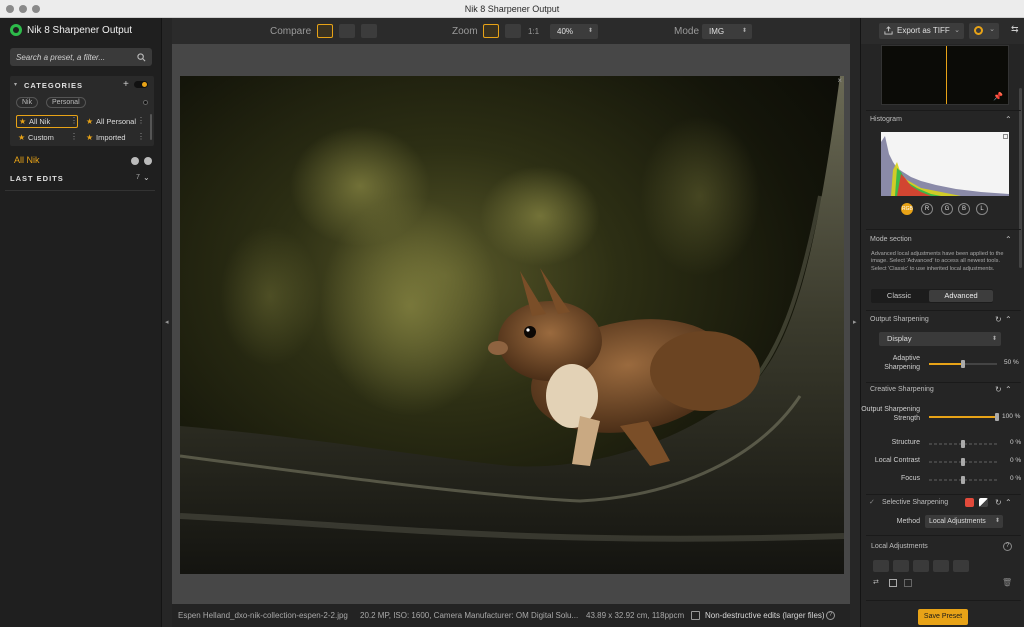 The height and width of the screenshot is (627, 1024). What do you see at coordinates (893, 583) in the screenshot?
I see `mask-view-icon` at bounding box center [893, 583].